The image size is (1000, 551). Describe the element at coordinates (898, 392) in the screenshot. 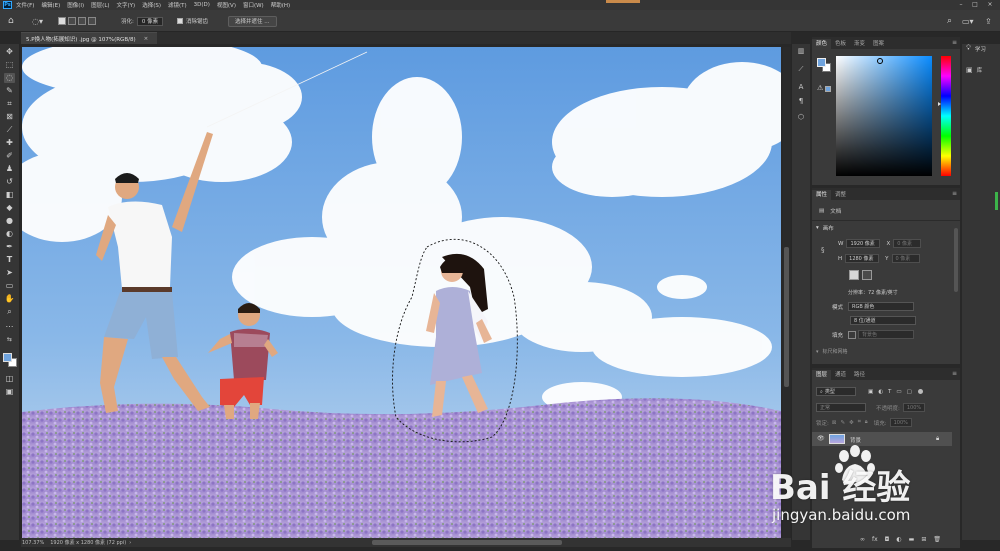

I see `shape-filter-icon: ▭` at that location.